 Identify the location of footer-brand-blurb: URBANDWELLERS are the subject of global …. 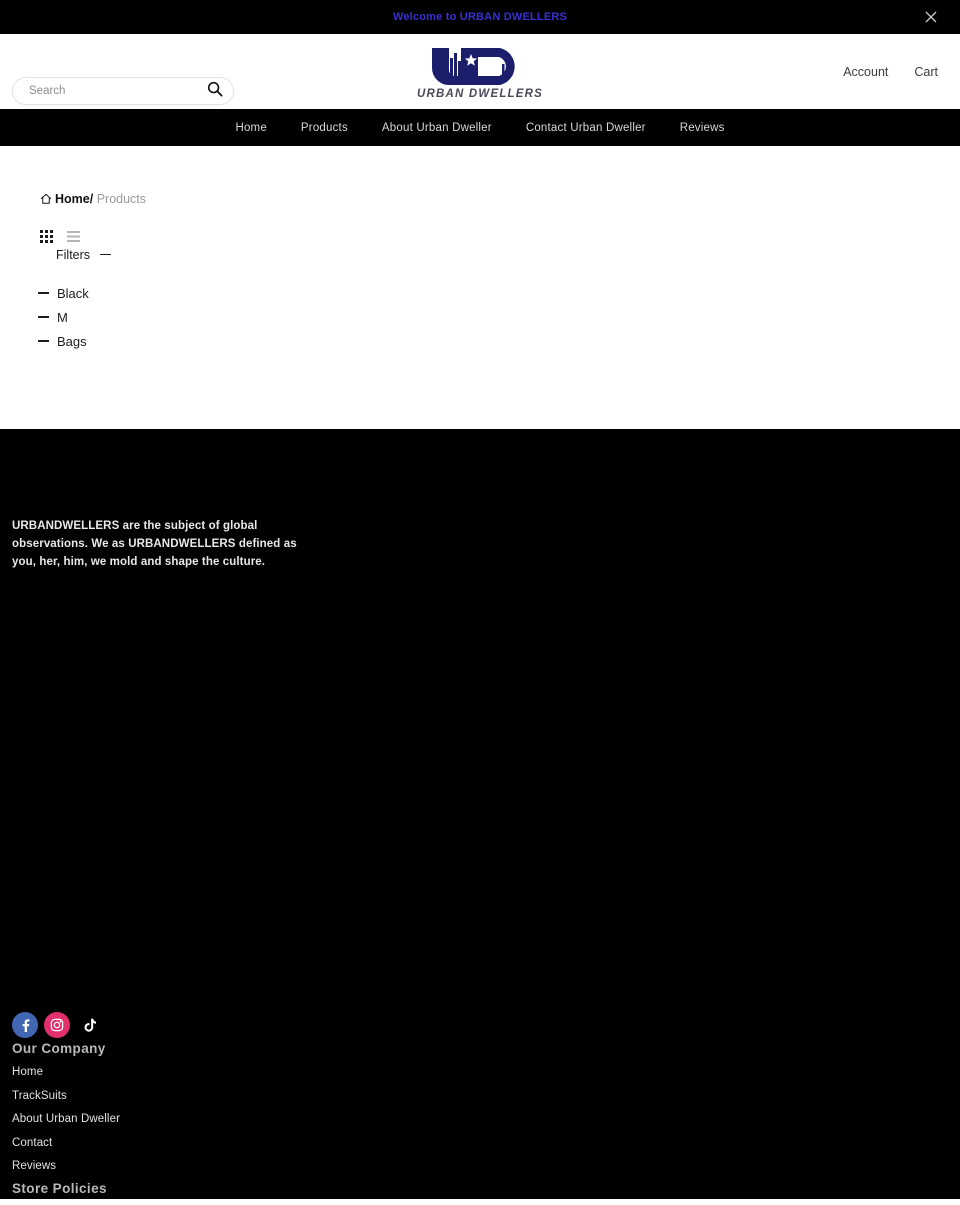
(154, 544).